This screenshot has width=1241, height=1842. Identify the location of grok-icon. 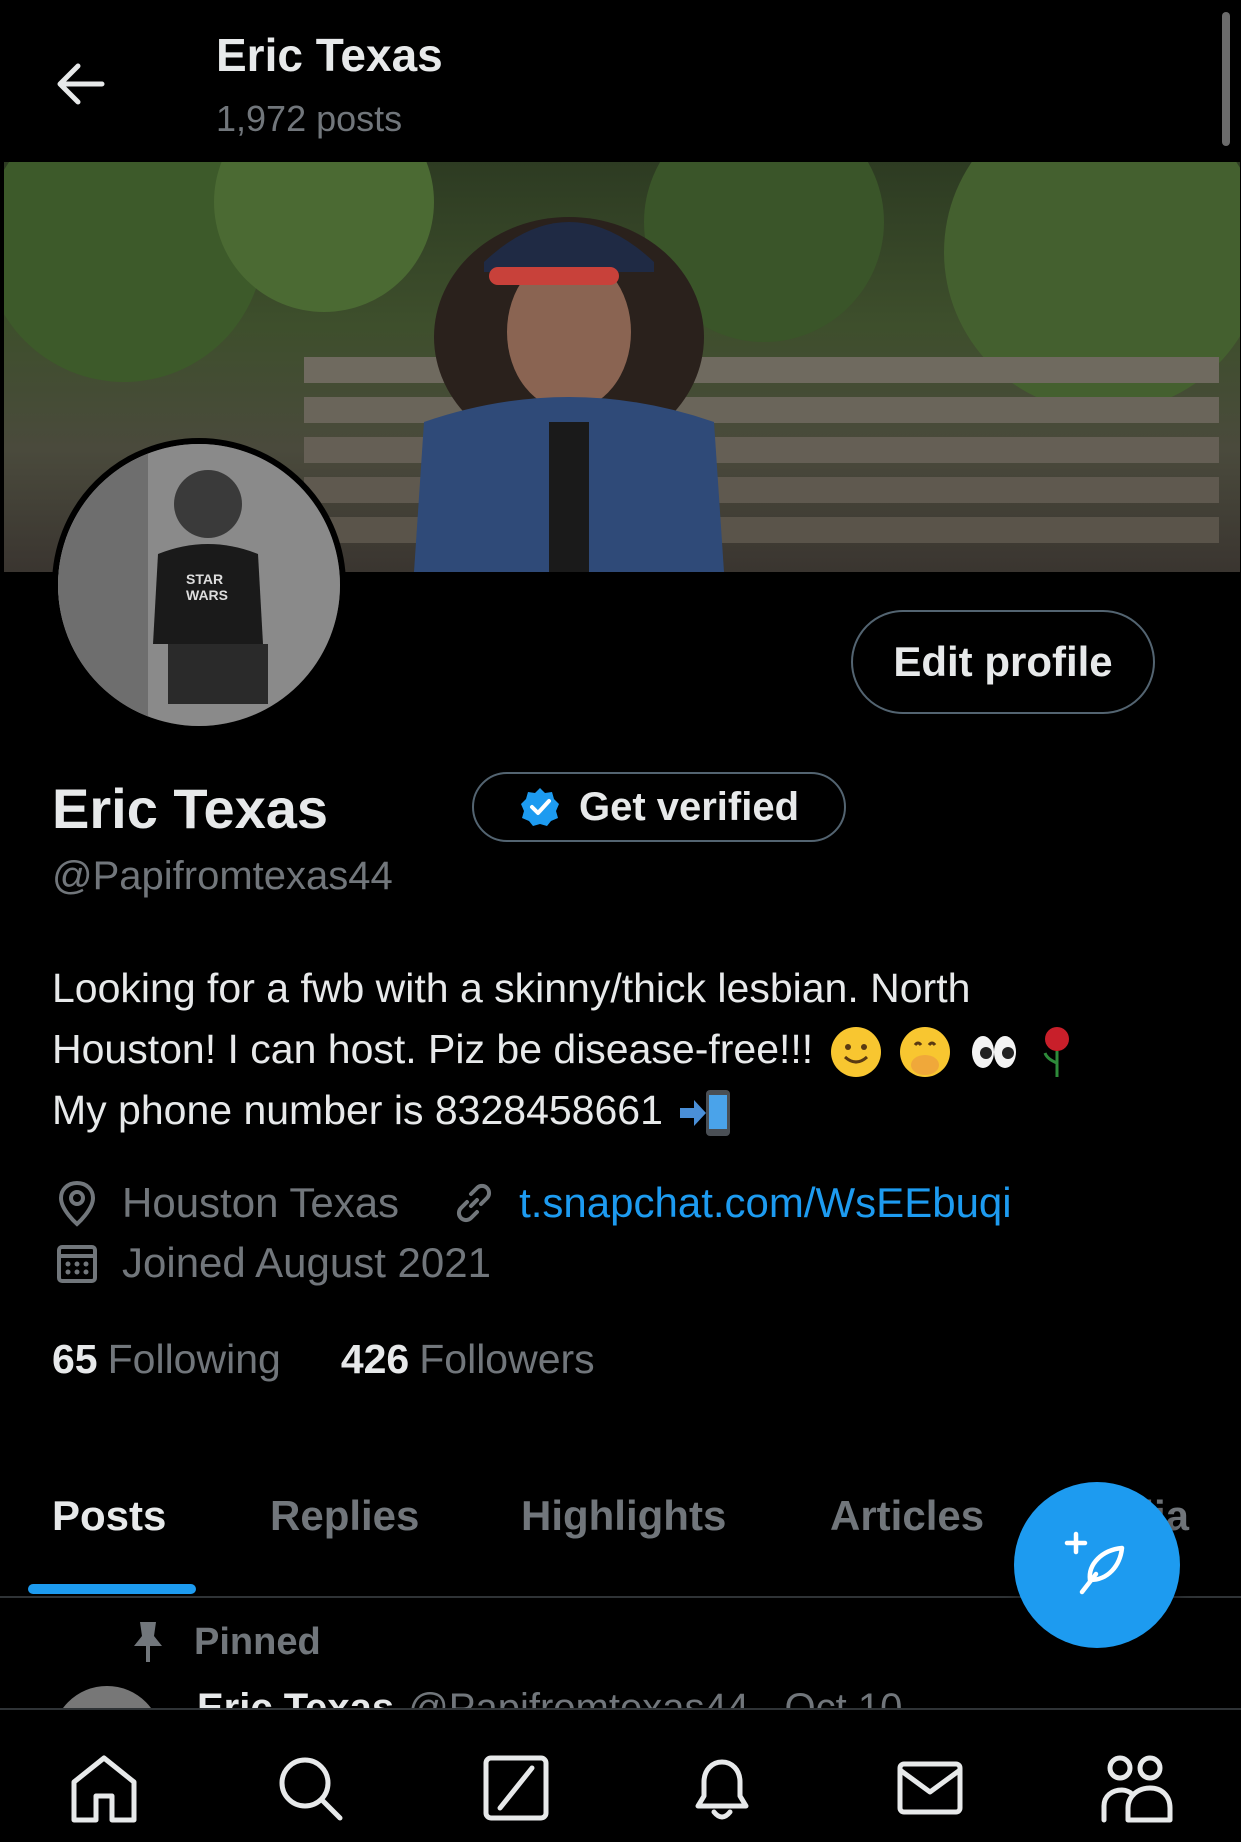
(516, 1788).